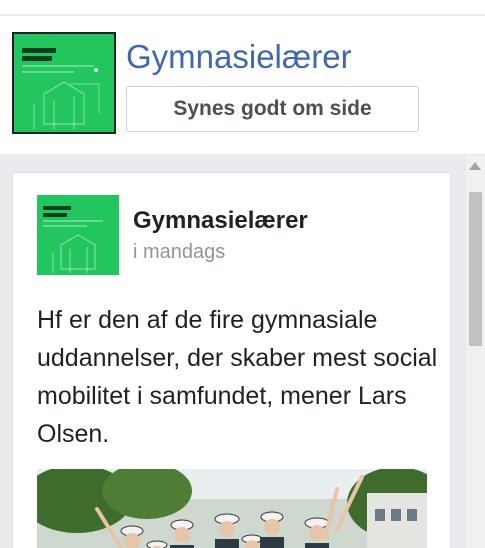 Image resolution: width=485 pixels, height=548 pixels. I want to click on scrollbar-thumb, so click(475, 269).